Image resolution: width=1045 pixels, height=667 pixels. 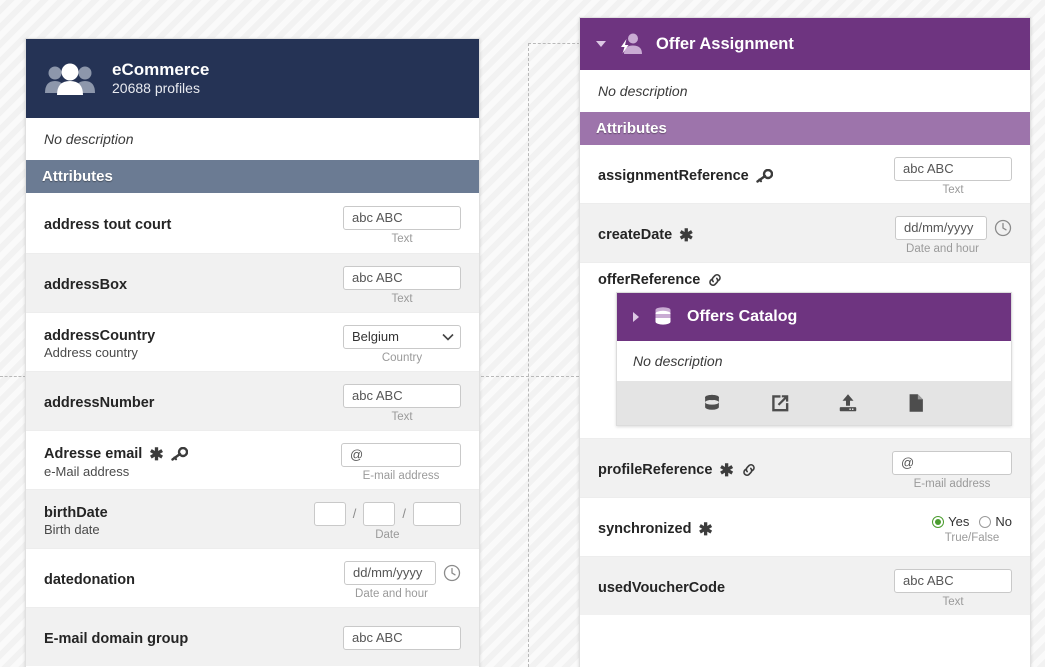 I want to click on attribute-name: profileReference, so click(x=655, y=470).